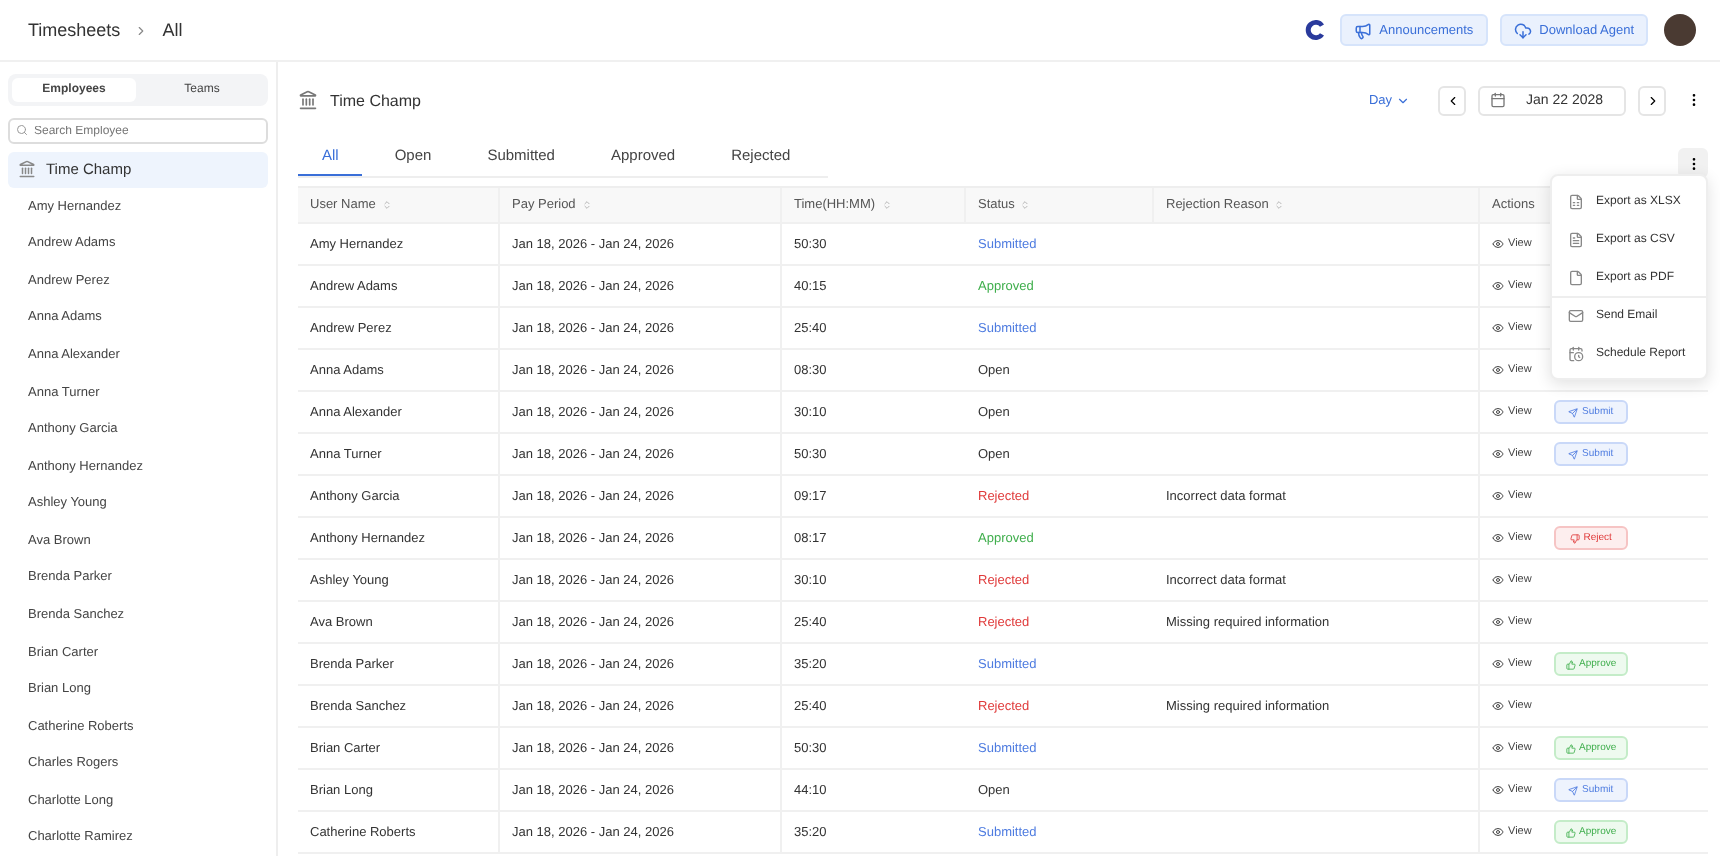  I want to click on cloud-download-icon, so click(1522, 30).